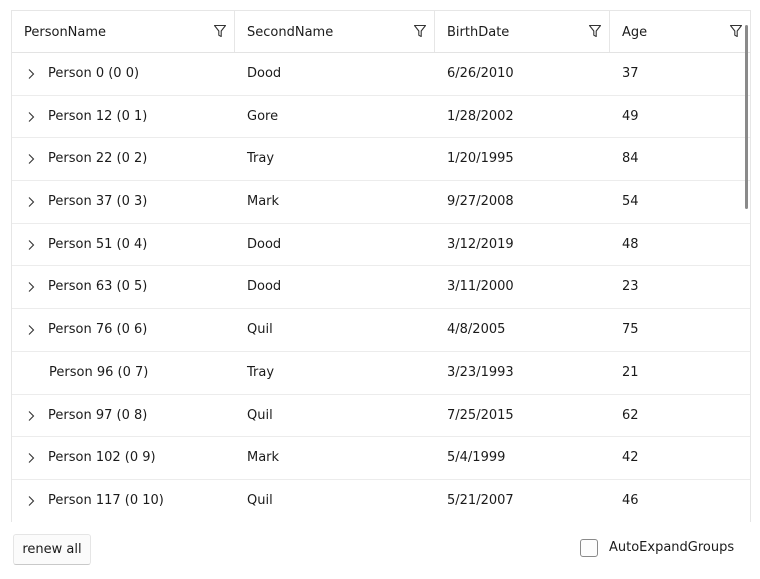 The width and height of the screenshot is (760, 579). What do you see at coordinates (52, 549) in the screenshot?
I see `renew-all-button: renew all` at bounding box center [52, 549].